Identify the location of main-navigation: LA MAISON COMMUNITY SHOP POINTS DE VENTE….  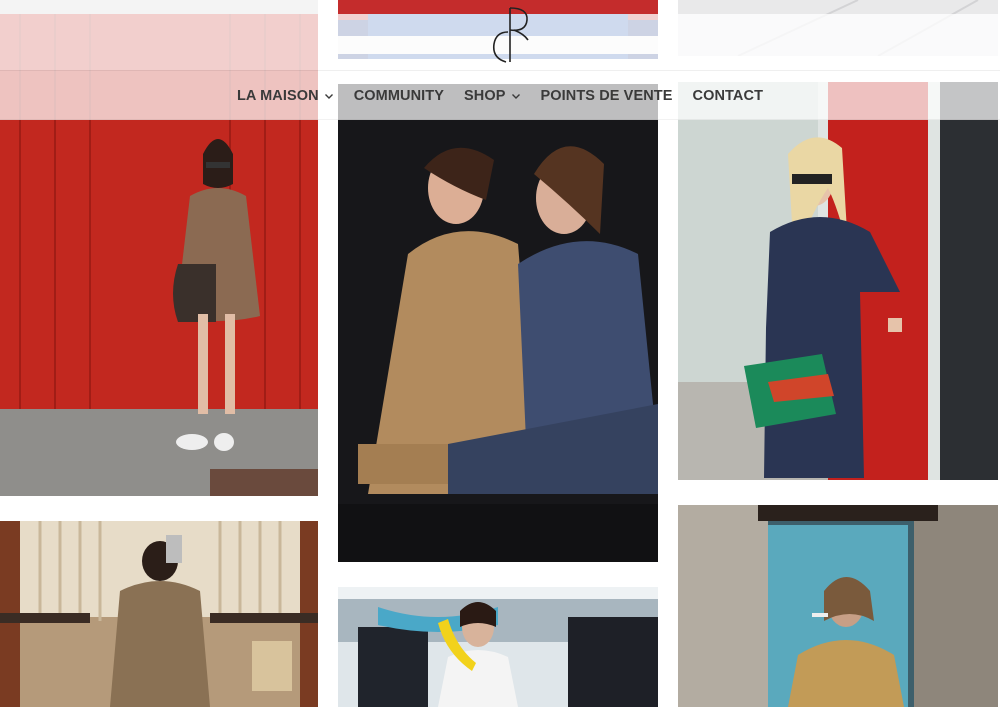
(500, 96).